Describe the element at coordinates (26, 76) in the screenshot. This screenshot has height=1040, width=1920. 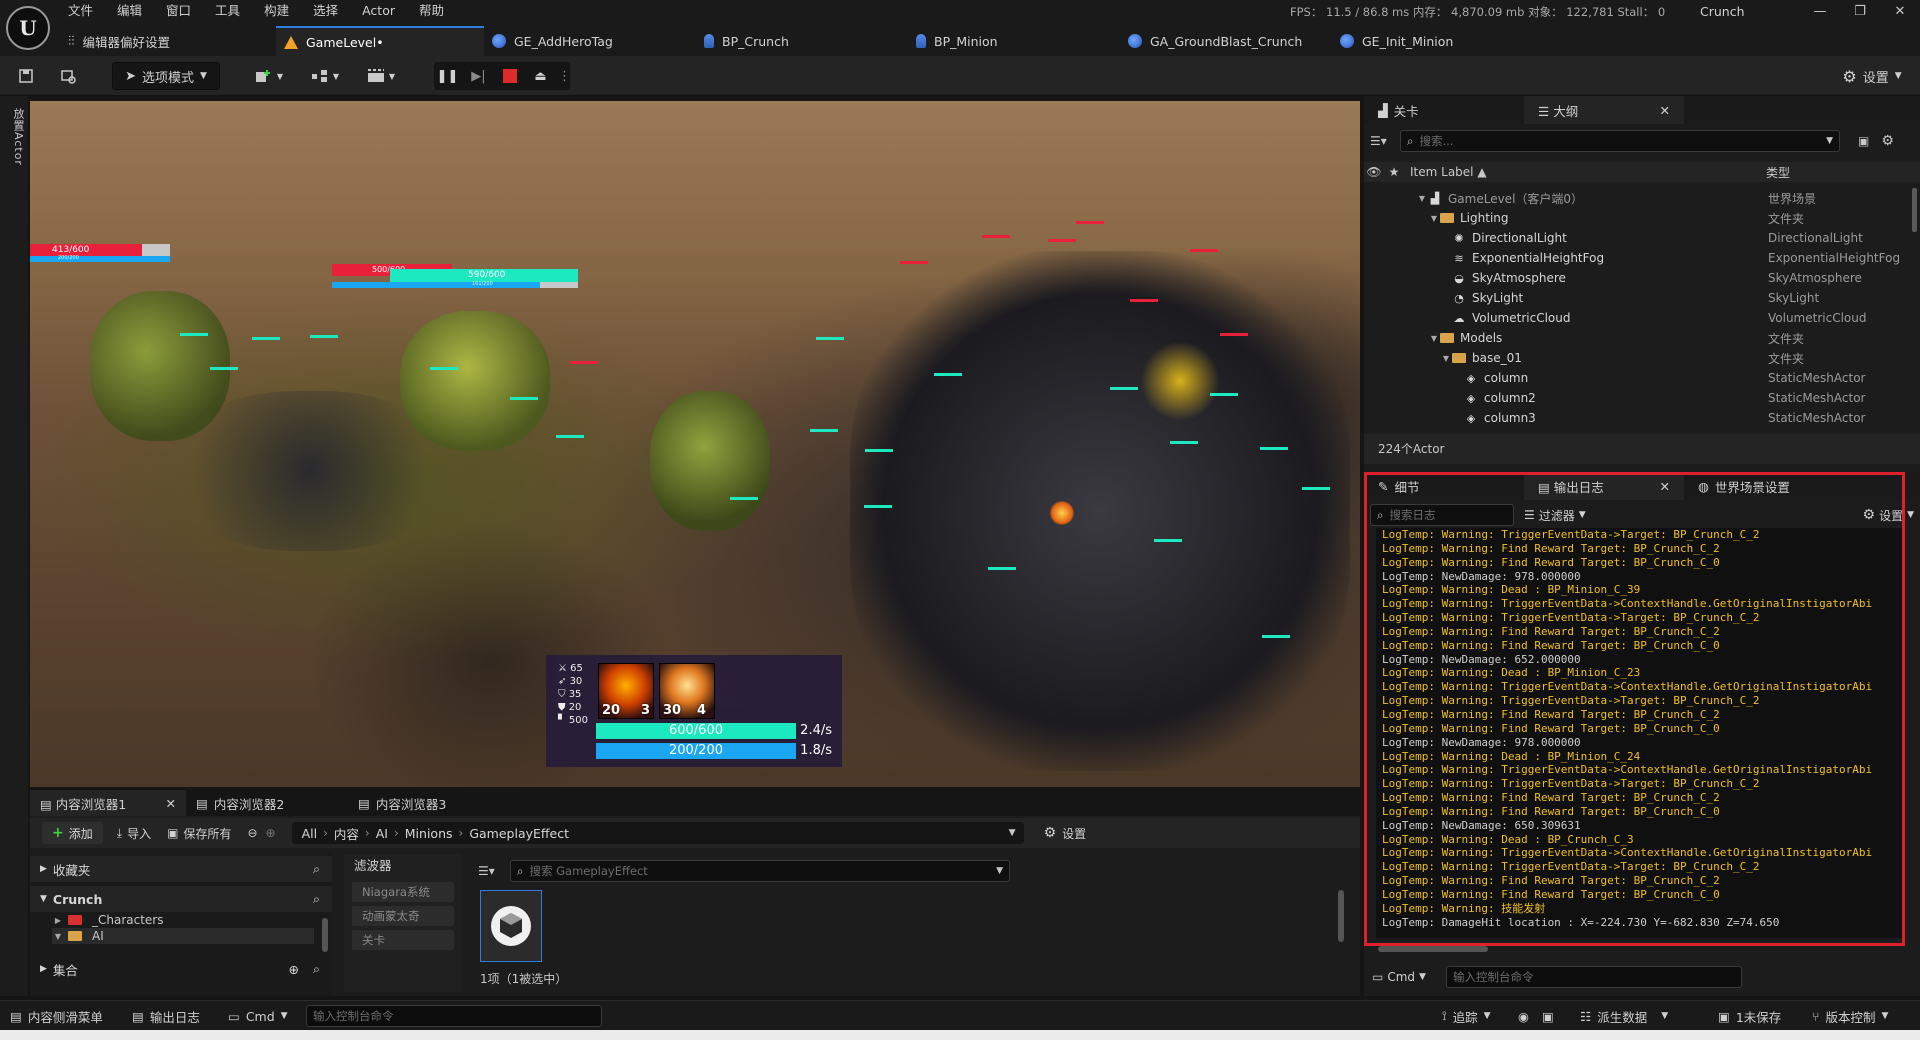
I see `save-icon` at that location.